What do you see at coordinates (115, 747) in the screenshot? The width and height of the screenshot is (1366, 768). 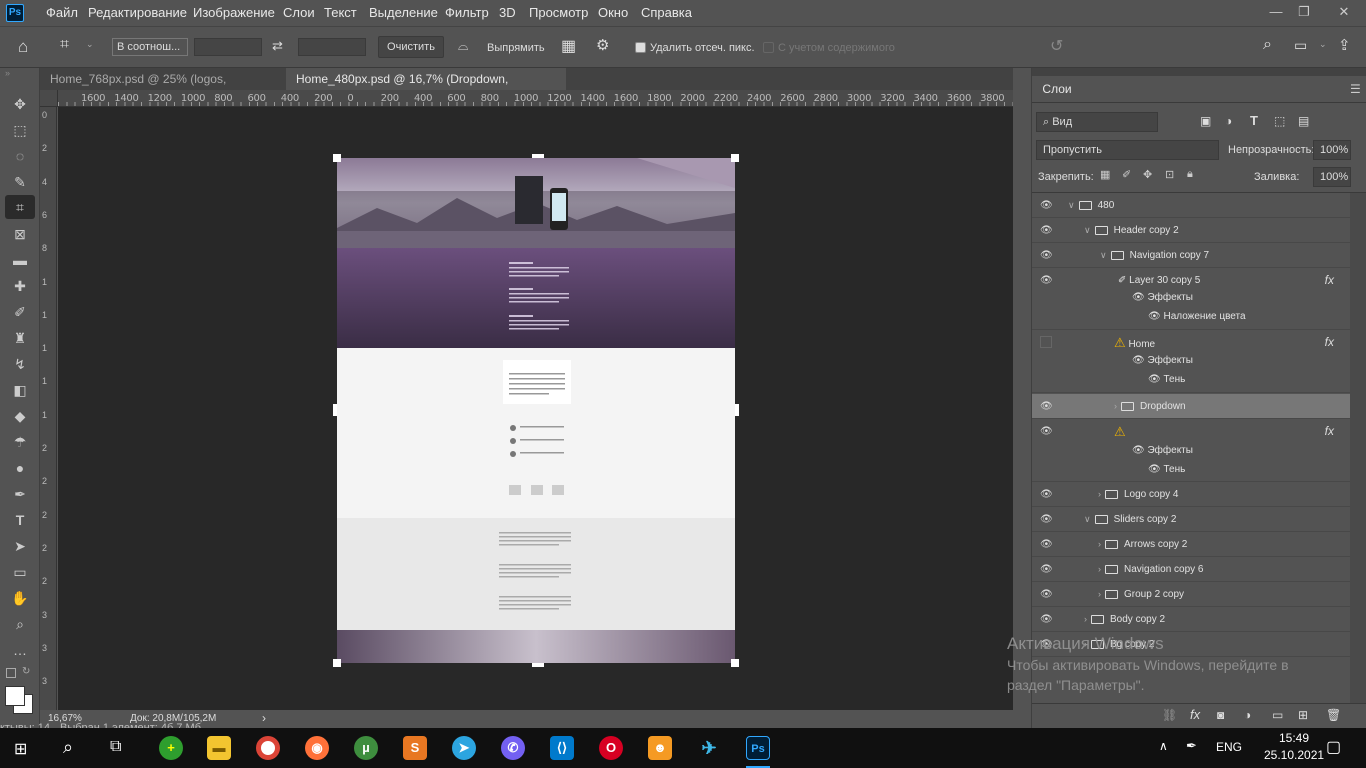 I see `task-view-icon: ⧉` at bounding box center [115, 747].